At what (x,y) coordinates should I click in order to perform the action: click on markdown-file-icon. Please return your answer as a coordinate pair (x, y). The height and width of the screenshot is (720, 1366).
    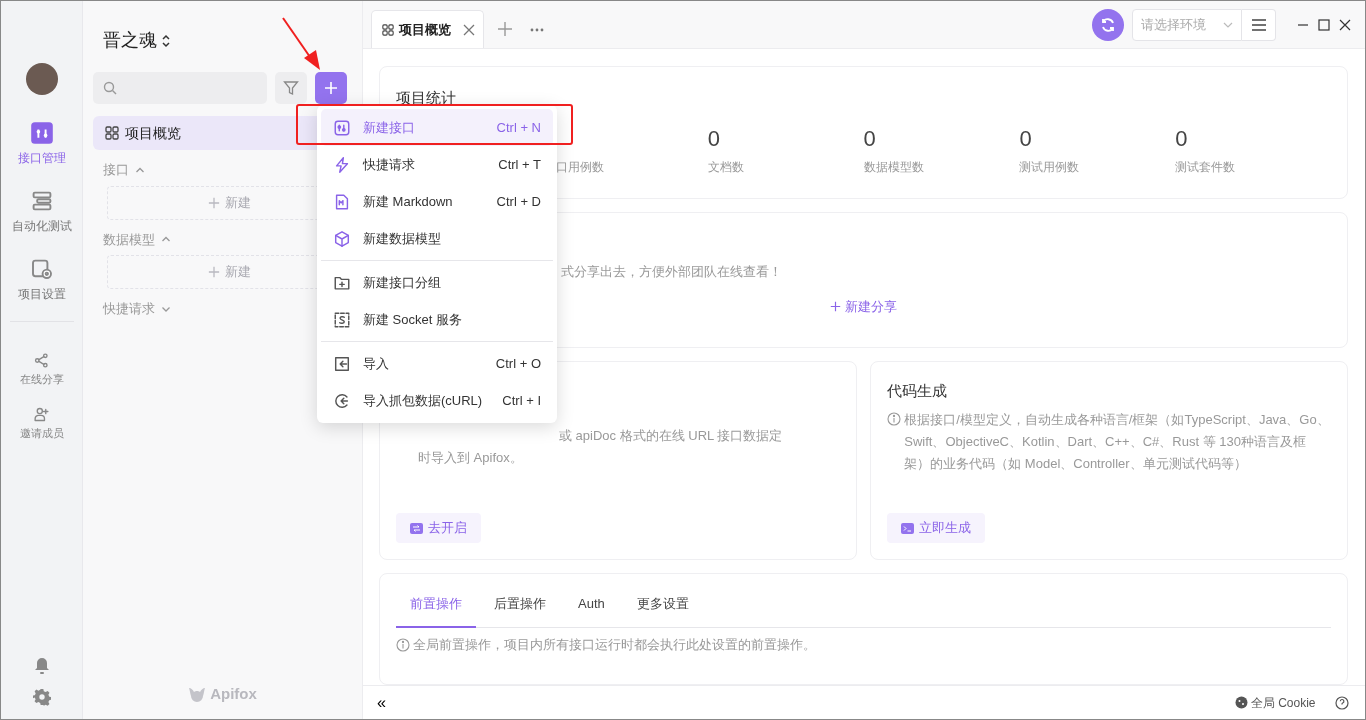
    Looking at the image, I should click on (342, 201).